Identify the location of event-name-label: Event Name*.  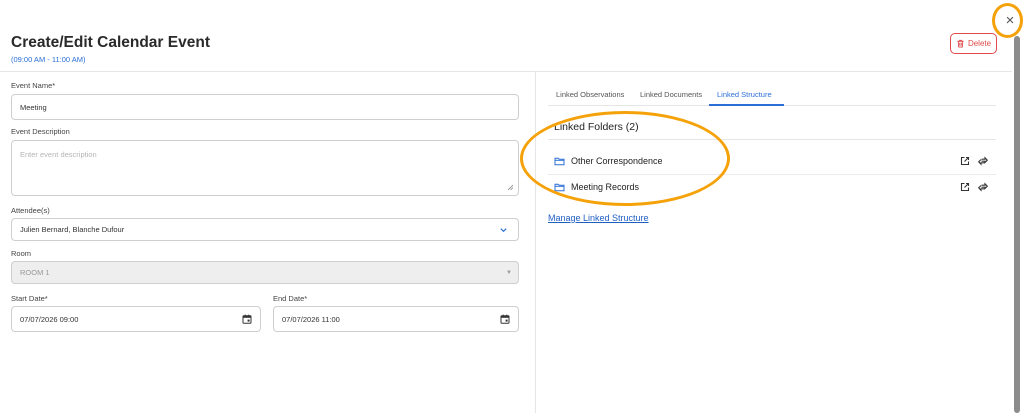
(33, 85).